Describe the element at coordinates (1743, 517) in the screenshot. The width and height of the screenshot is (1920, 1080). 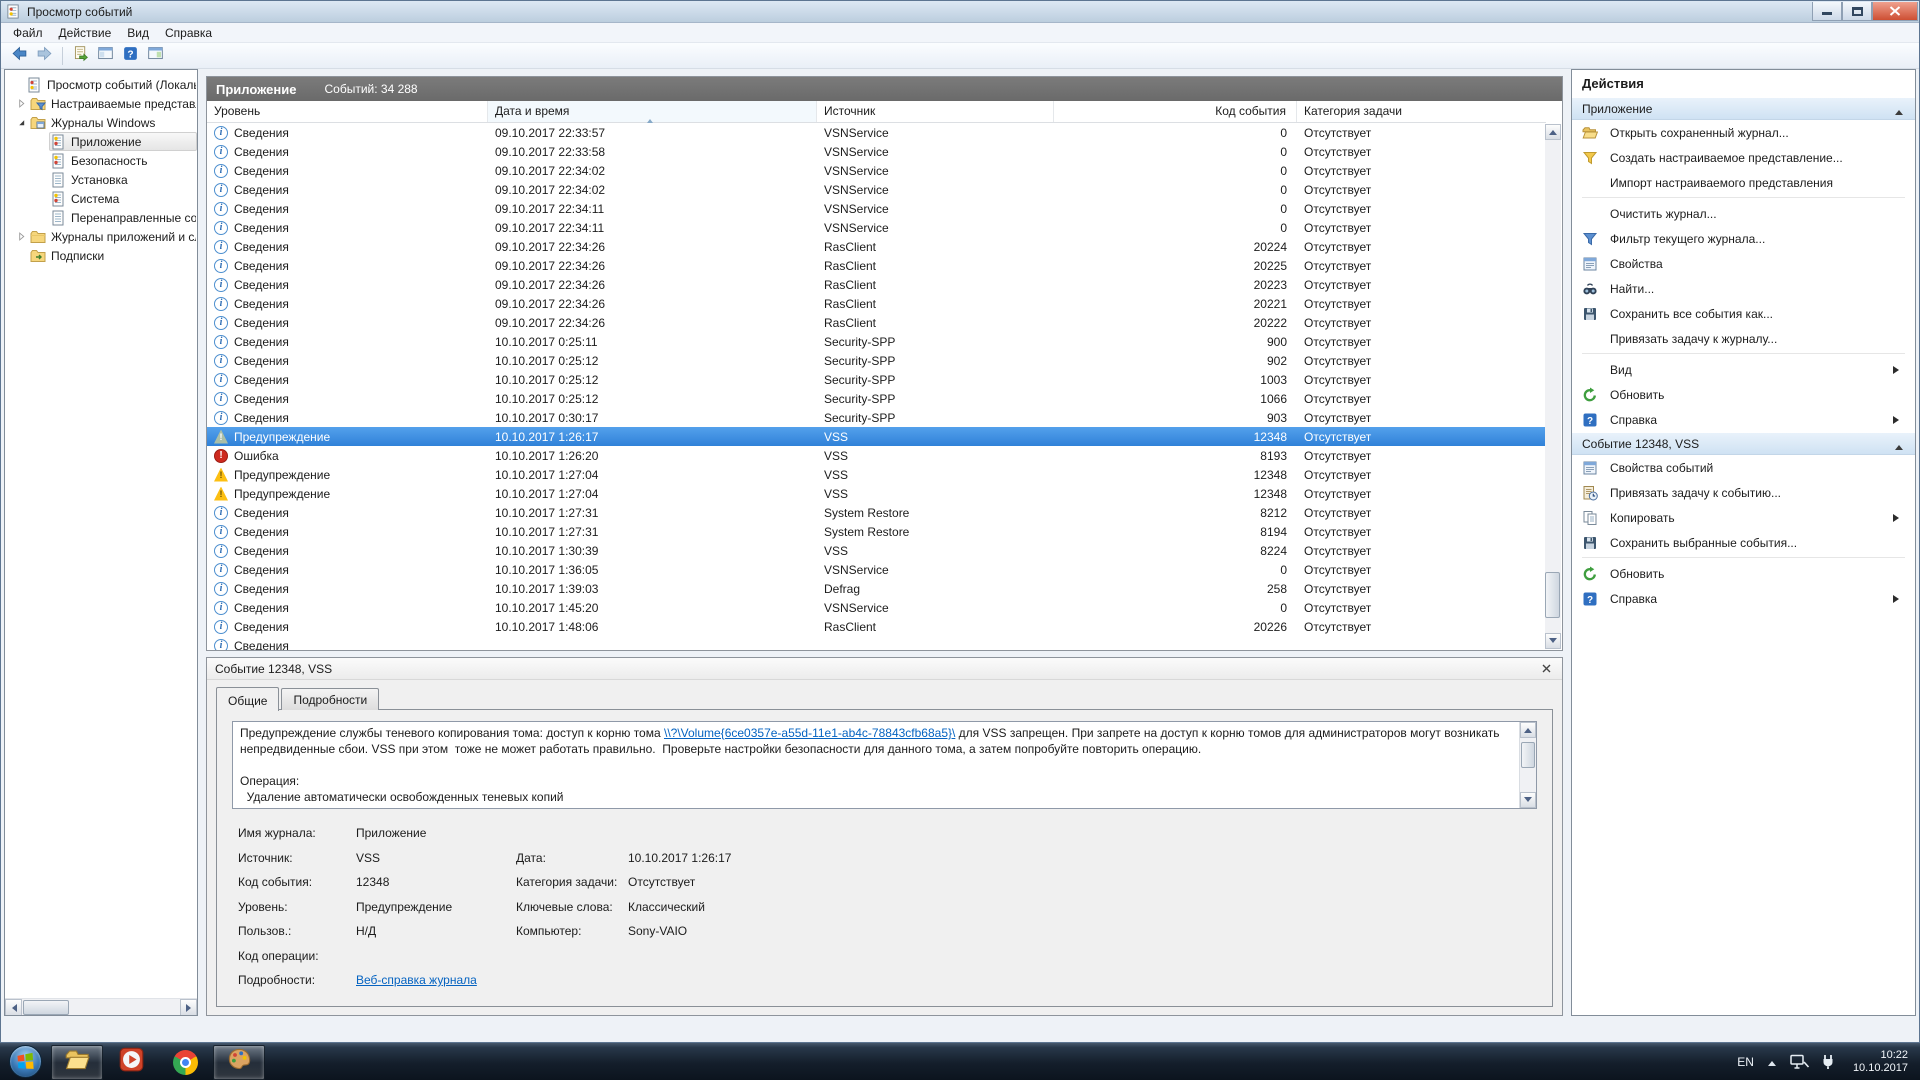
I see `action-item: Копировать` at that location.